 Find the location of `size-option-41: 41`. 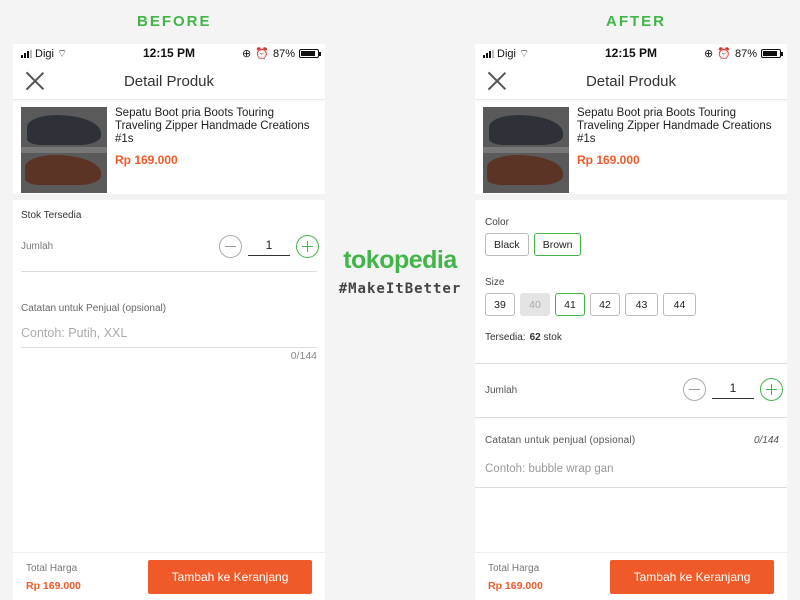

size-option-41: 41 is located at coordinates (570, 304).